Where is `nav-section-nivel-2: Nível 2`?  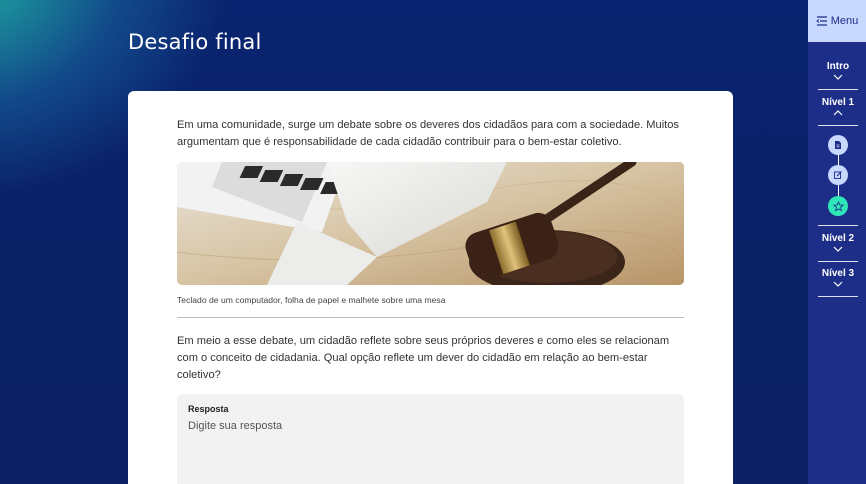 nav-section-nivel-2: Nível 2 is located at coordinates (838, 243).